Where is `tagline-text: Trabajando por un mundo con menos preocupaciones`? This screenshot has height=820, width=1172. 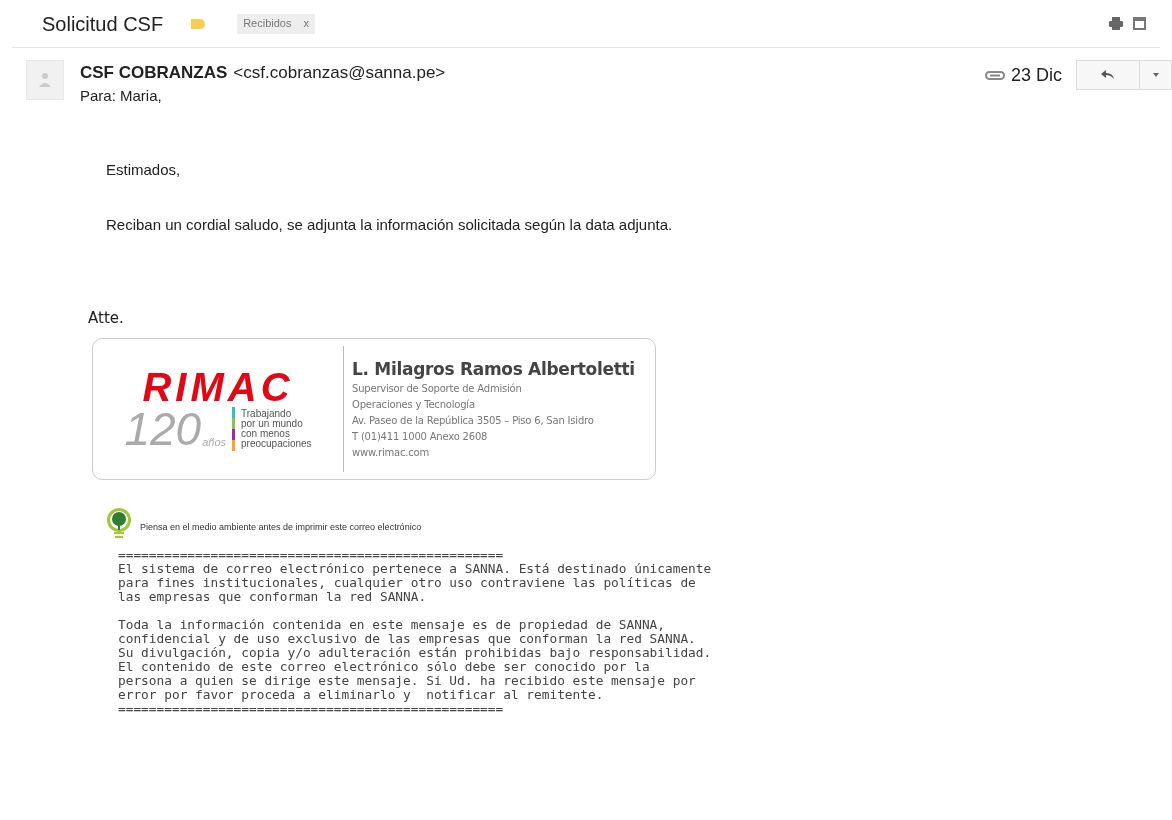 tagline-text: Trabajando por un mundo con menos preocupaciones is located at coordinates (276, 428).